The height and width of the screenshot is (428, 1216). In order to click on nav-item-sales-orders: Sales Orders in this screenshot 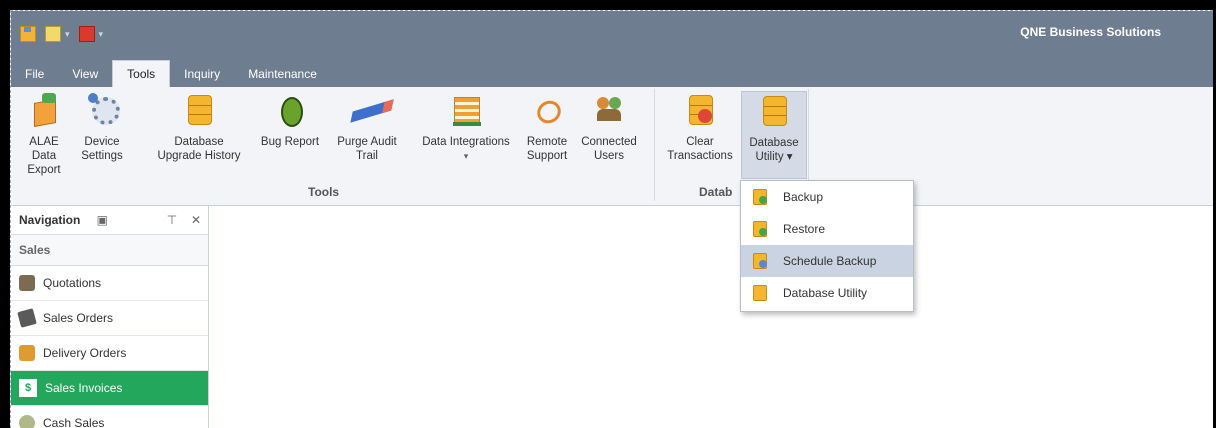, I will do `click(109, 318)`.